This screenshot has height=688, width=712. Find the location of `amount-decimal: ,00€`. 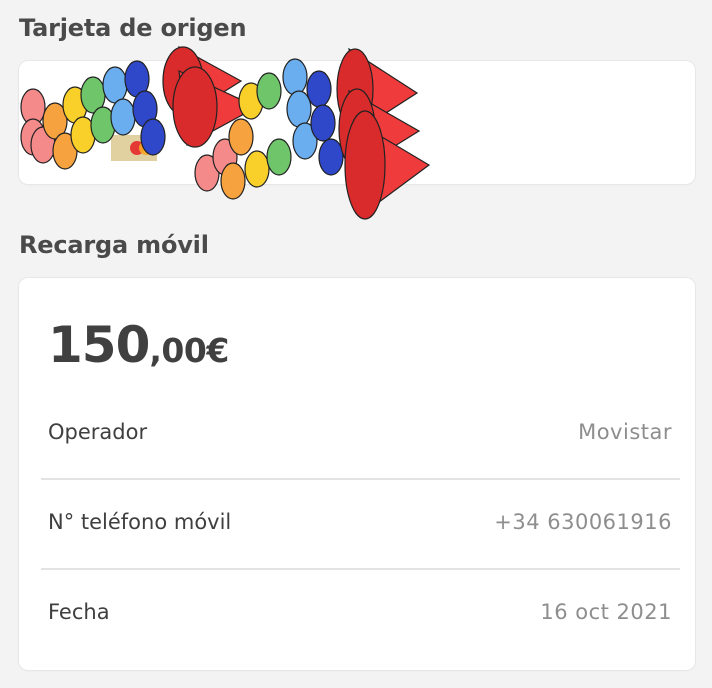

amount-decimal: ,00€ is located at coordinates (189, 350).